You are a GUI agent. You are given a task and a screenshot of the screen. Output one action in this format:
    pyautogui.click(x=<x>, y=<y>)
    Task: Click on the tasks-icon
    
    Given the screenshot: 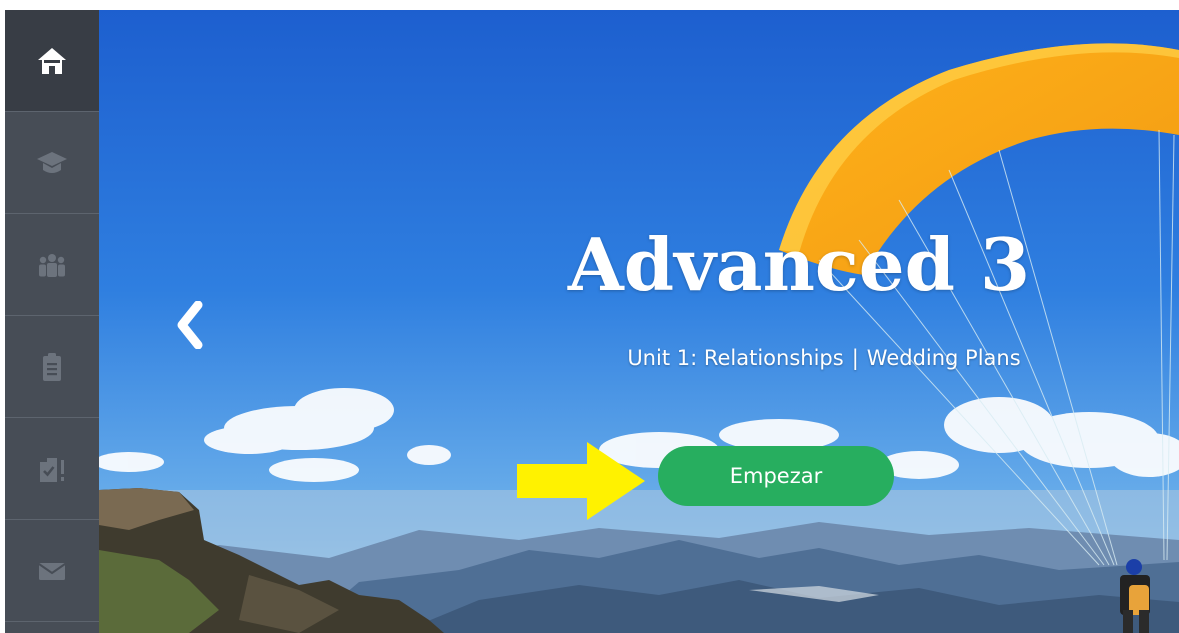 What is the action you would take?
    pyautogui.click(x=52, y=469)
    